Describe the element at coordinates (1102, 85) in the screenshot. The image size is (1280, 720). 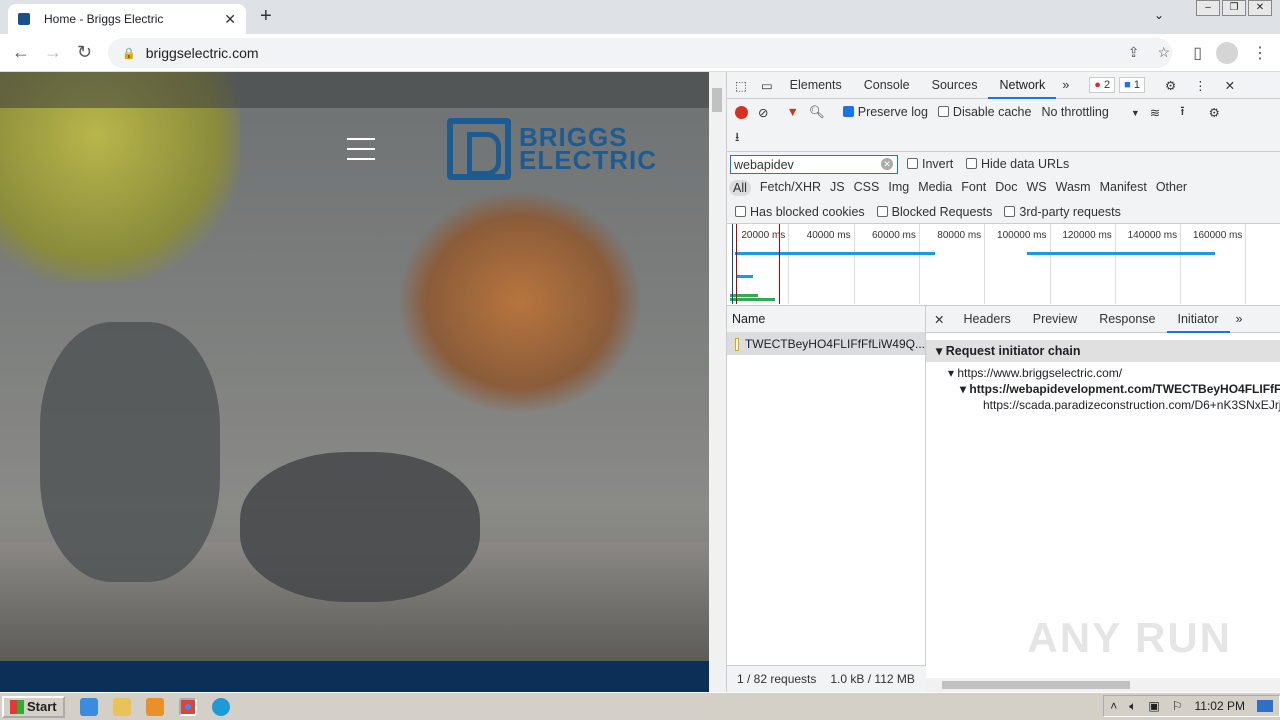
I see `errors-badge: ● 2` at that location.